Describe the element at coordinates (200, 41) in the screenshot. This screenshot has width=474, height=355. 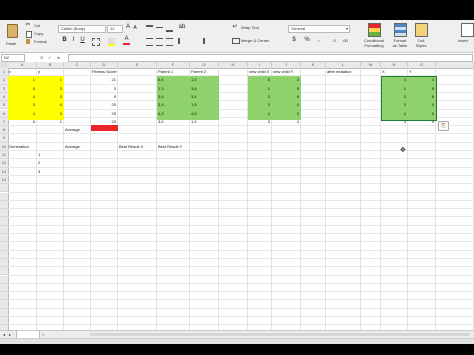
I see `outdent-icon` at that location.